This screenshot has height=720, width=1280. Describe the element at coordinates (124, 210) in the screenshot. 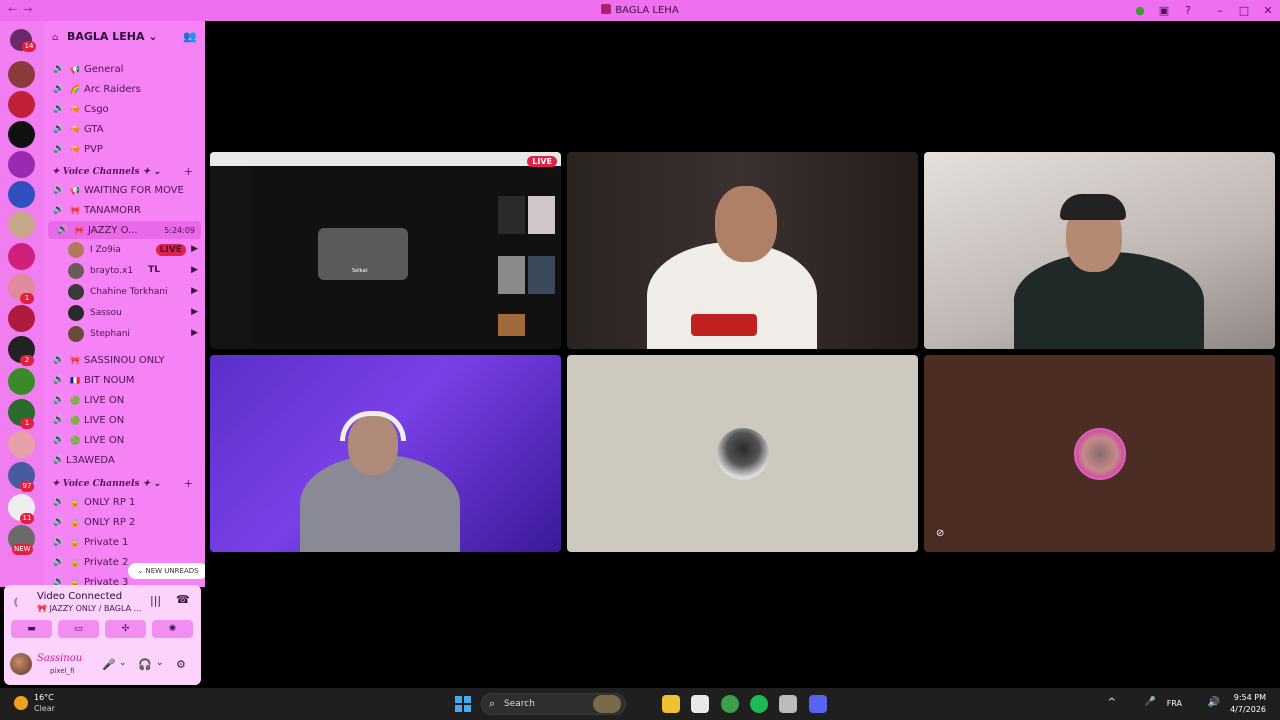

I see `channel-tanamorr: 🔊 🎀 TANAMORR` at that location.